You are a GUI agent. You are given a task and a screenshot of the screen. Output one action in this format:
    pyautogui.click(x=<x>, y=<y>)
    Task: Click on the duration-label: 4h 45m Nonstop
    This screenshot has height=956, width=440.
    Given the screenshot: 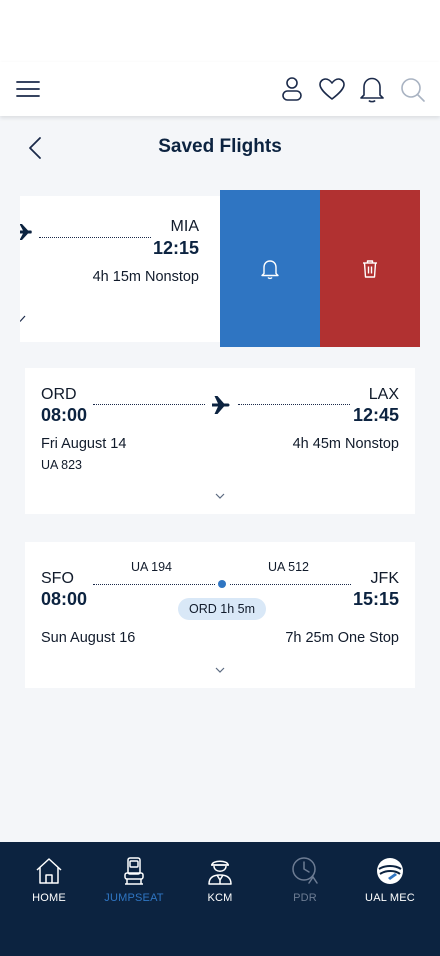 What is the action you would take?
    pyautogui.click(x=345, y=444)
    